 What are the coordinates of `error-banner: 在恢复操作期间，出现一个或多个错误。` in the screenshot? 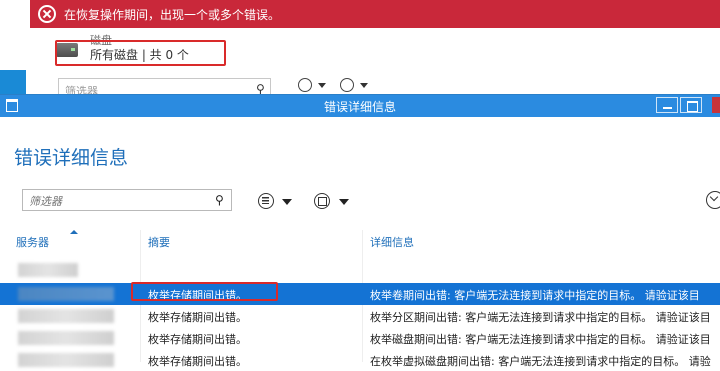 It's located at (375, 14).